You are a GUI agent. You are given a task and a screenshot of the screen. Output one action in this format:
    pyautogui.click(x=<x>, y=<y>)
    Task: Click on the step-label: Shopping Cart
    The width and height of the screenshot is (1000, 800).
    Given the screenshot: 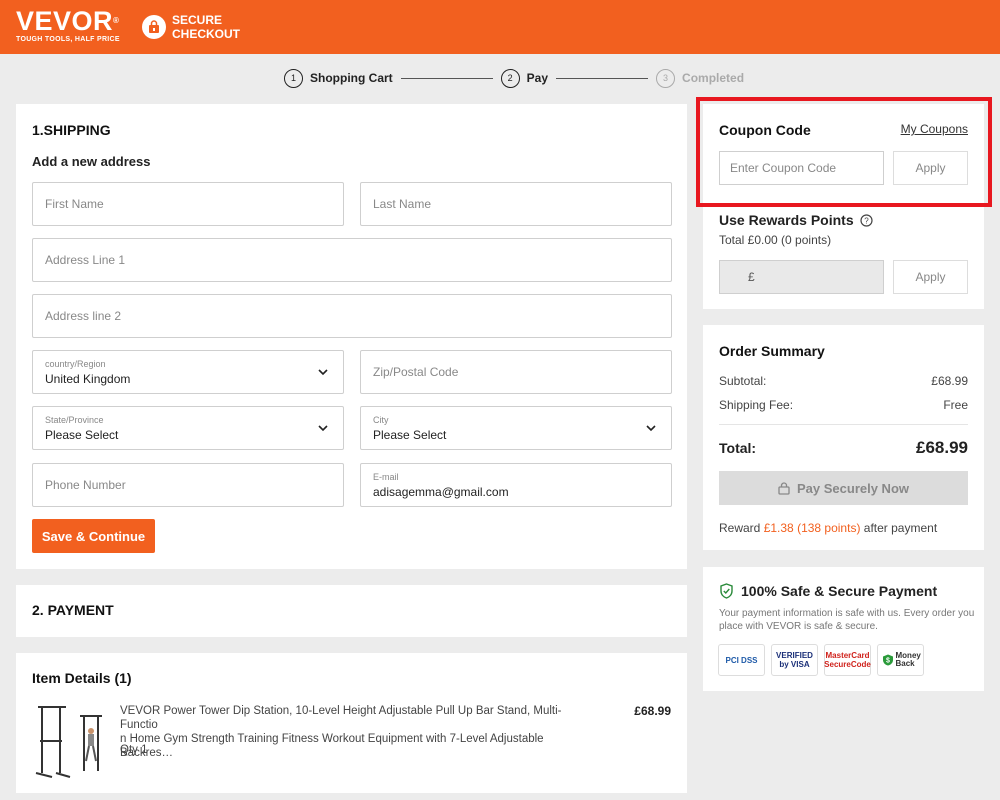 What is the action you would take?
    pyautogui.click(x=351, y=78)
    